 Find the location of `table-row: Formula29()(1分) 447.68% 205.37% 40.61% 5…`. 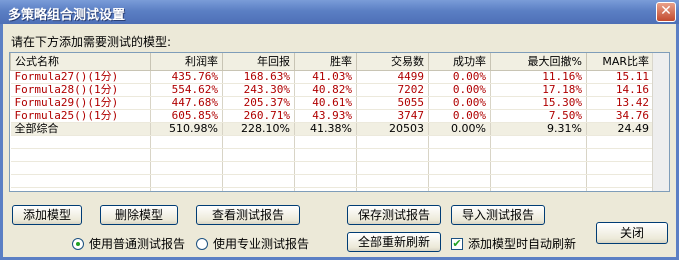

table-row: Formula29()(1分) 447.68% 205.37% 40.61% 5… is located at coordinates (332, 103).